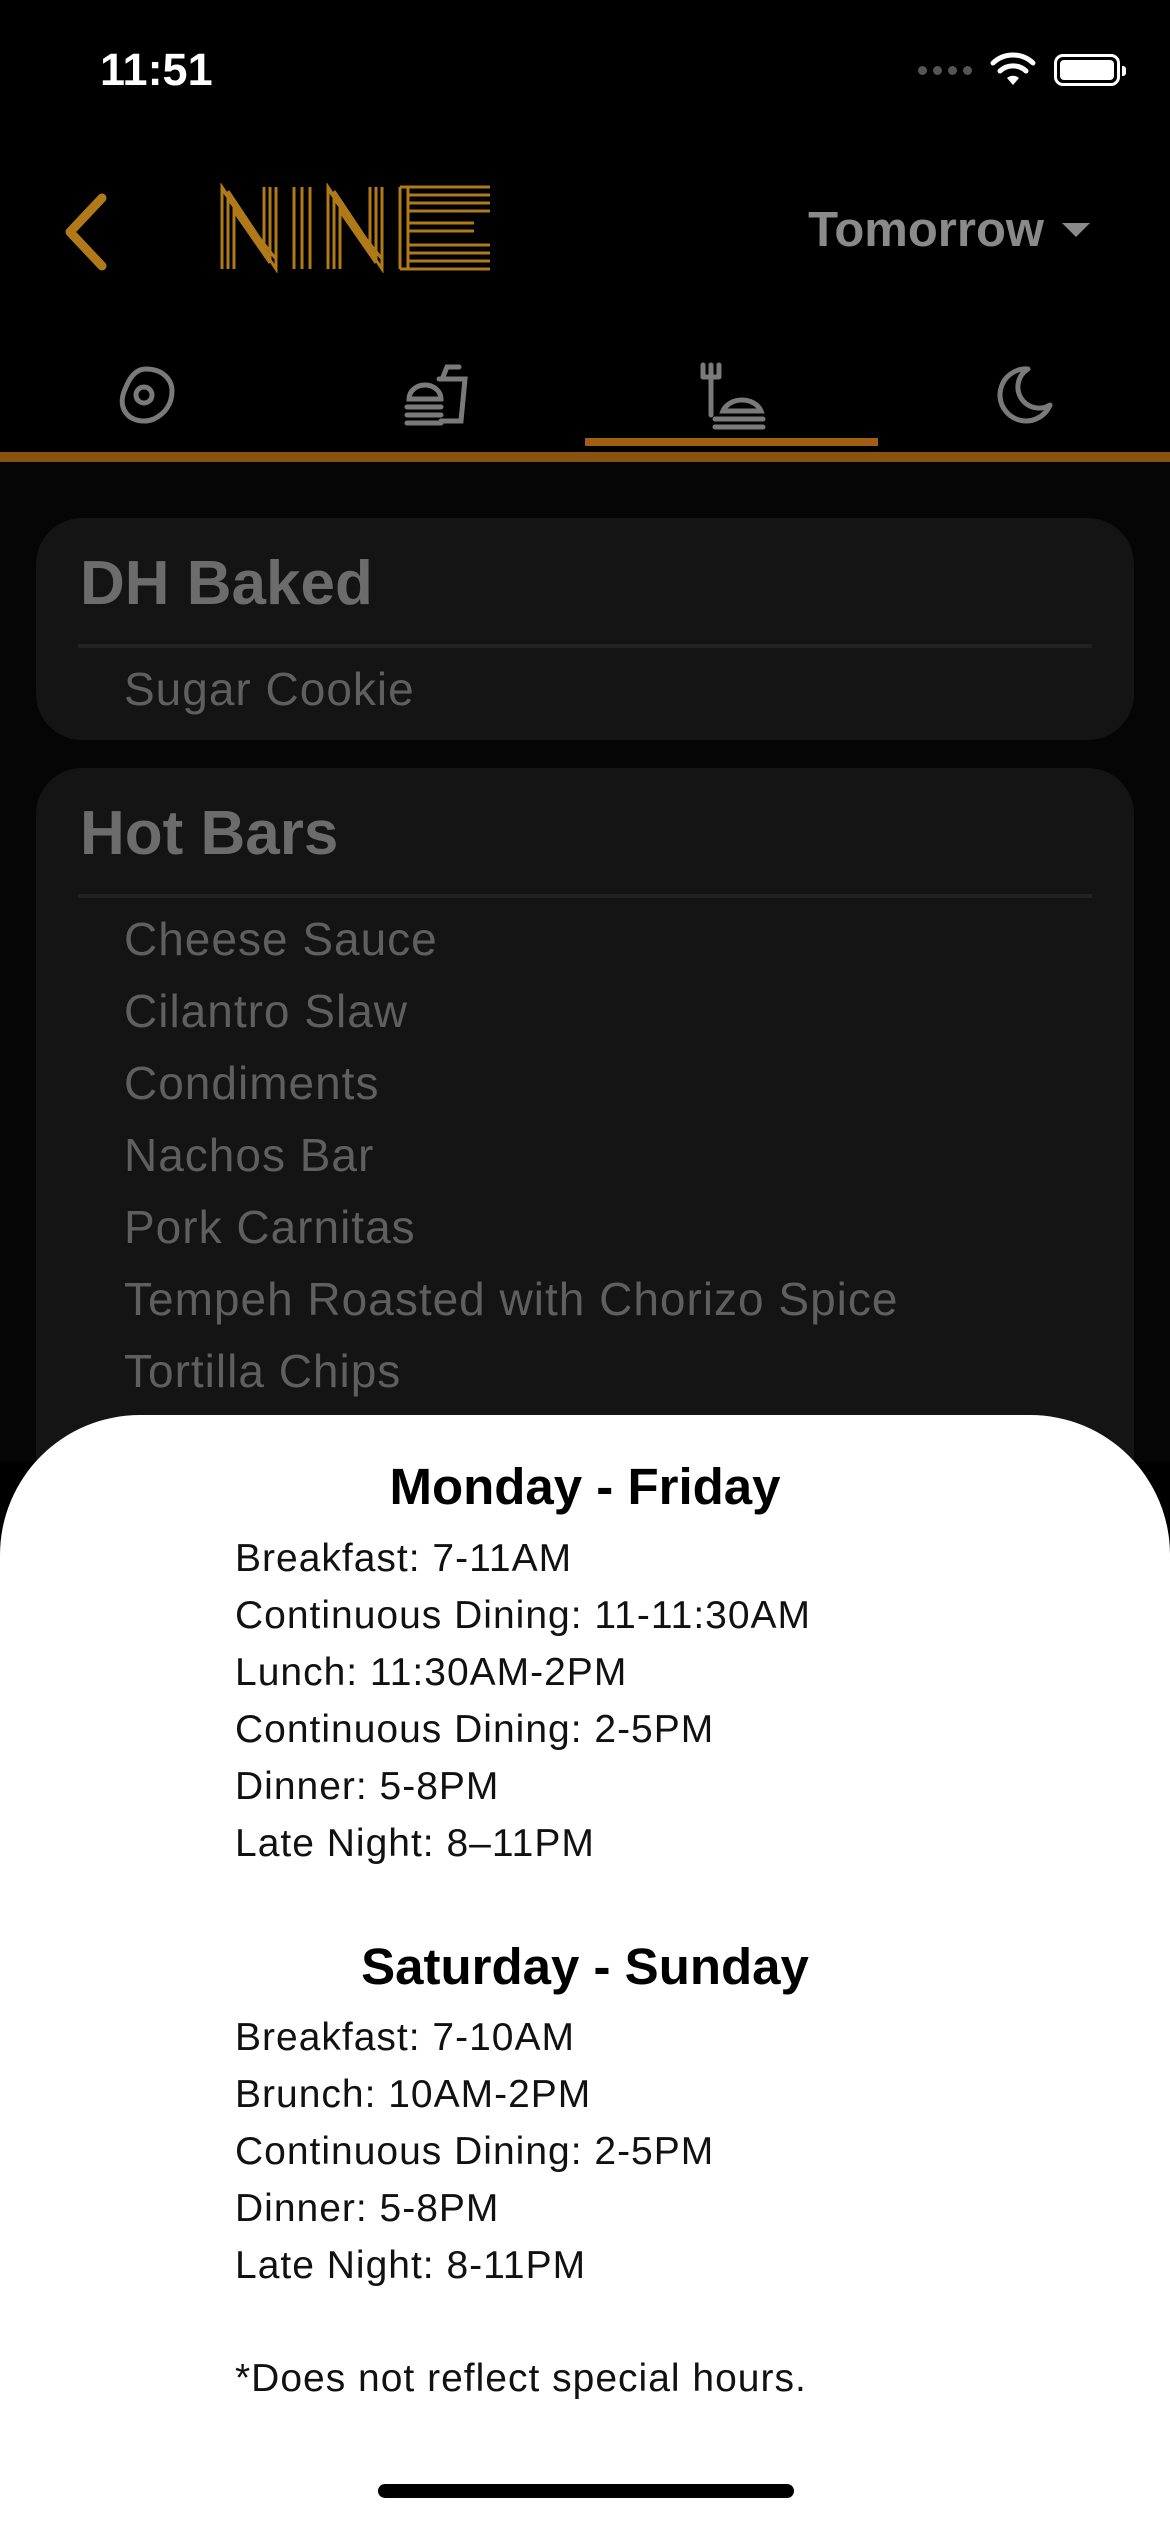 The width and height of the screenshot is (1170, 2532). What do you see at coordinates (585, 1966) in the screenshot?
I see `weekend-hours-heading: Saturday - Sunday` at bounding box center [585, 1966].